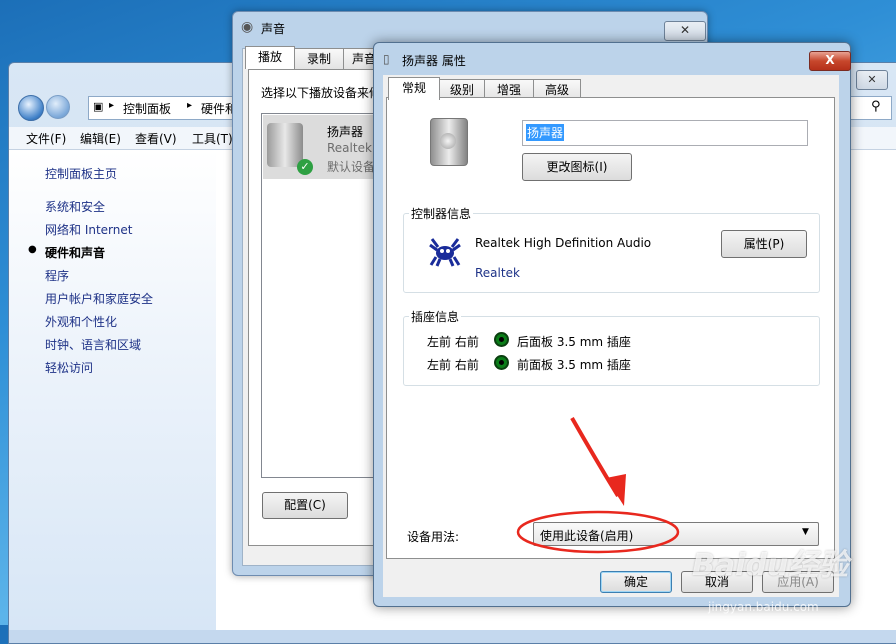 The height and width of the screenshot is (644, 896). Describe the element at coordinates (414, 88) in the screenshot. I see `tab-general: 常规` at that location.